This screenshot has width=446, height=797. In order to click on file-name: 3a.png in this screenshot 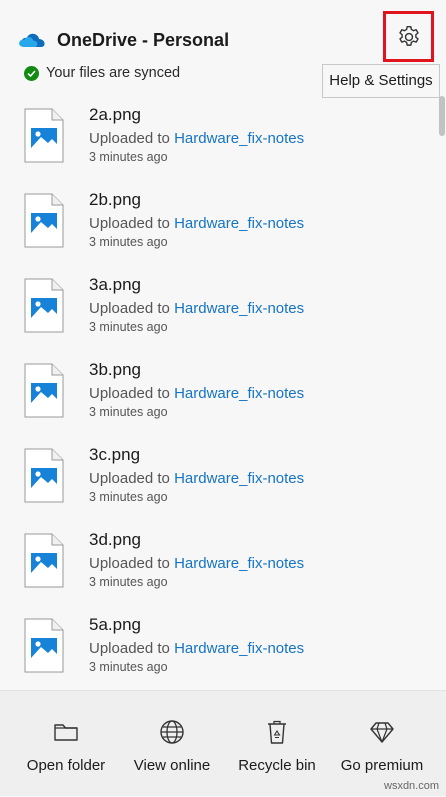, I will do `click(115, 284)`.